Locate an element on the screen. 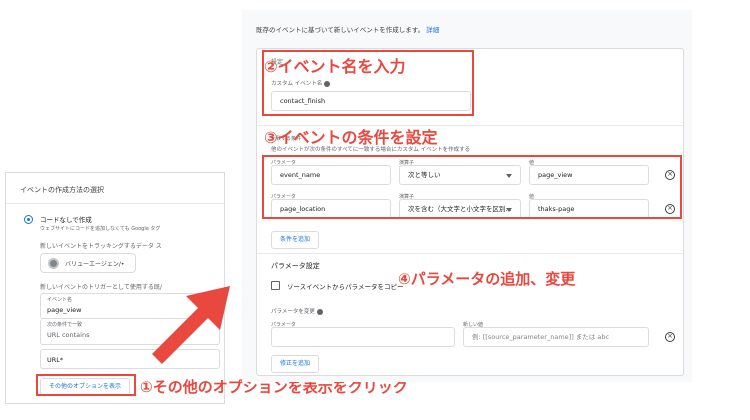  highlight-conditions is located at coordinates (472, 187).